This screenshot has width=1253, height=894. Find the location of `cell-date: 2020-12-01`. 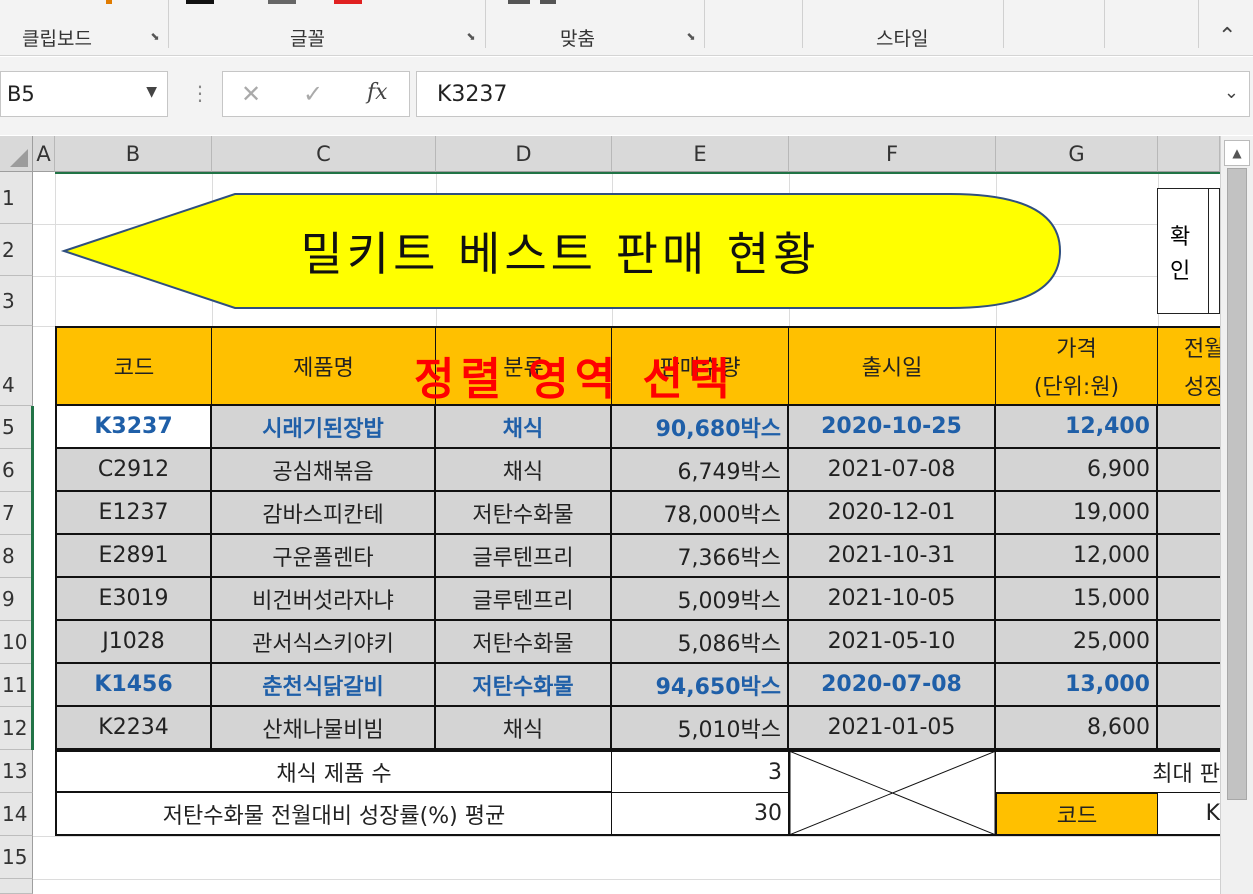

cell-date: 2020-12-01 is located at coordinates (892, 513).